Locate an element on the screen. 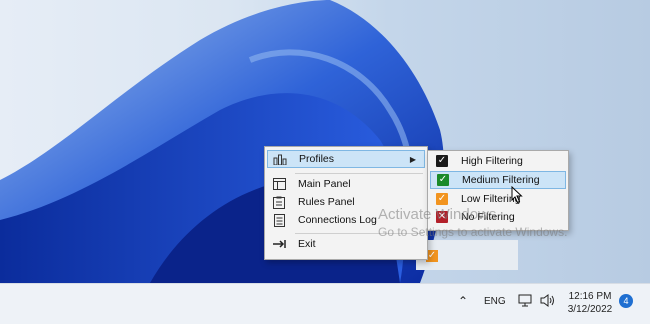 This screenshot has height=324, width=650. exit-arrow-icon is located at coordinates (279, 244).